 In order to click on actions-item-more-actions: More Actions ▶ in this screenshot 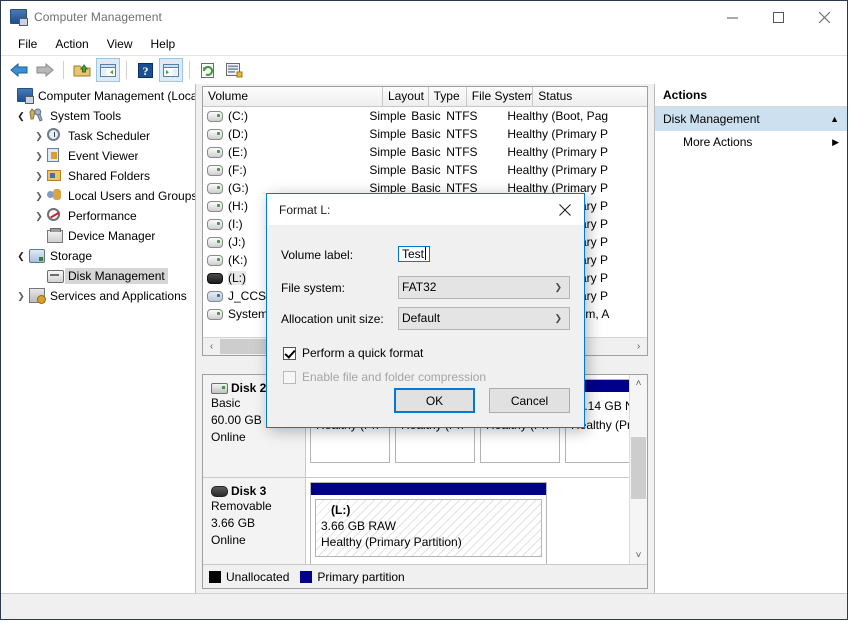, I will do `click(751, 142)`.